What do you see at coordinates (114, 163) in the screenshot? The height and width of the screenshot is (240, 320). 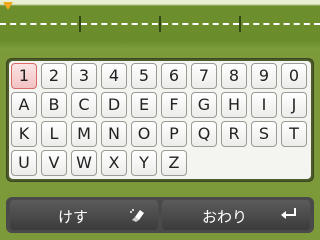 I see `key-x: X` at bounding box center [114, 163].